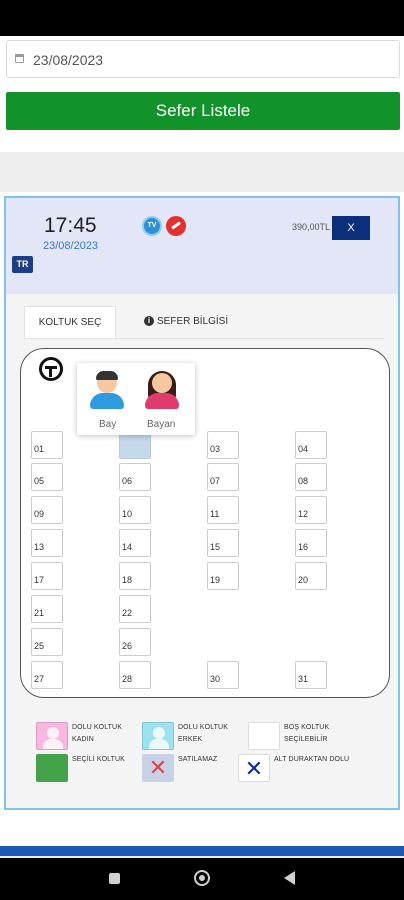 This screenshot has width=404, height=900. What do you see at coordinates (311, 227) in the screenshot?
I see `trip-price: 390,00TL` at bounding box center [311, 227].